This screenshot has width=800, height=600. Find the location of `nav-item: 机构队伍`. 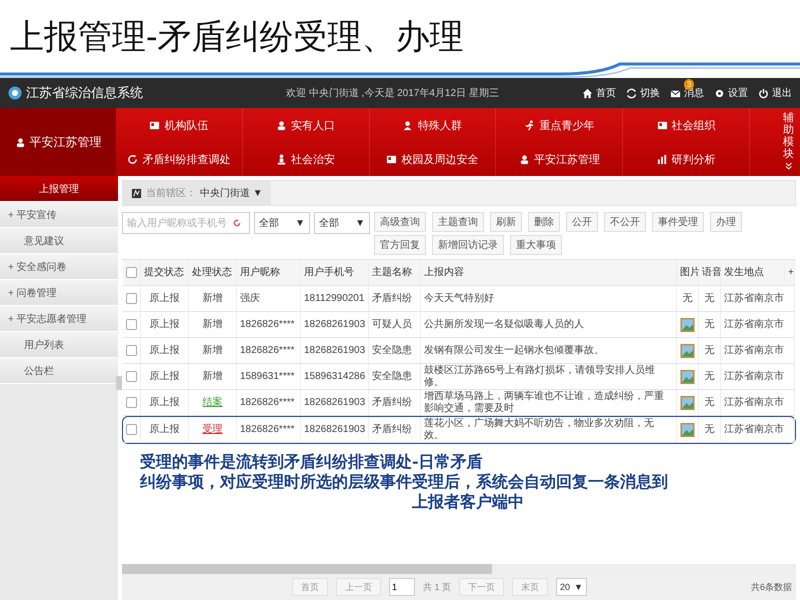

nav-item: 机构队伍 is located at coordinates (179, 125).